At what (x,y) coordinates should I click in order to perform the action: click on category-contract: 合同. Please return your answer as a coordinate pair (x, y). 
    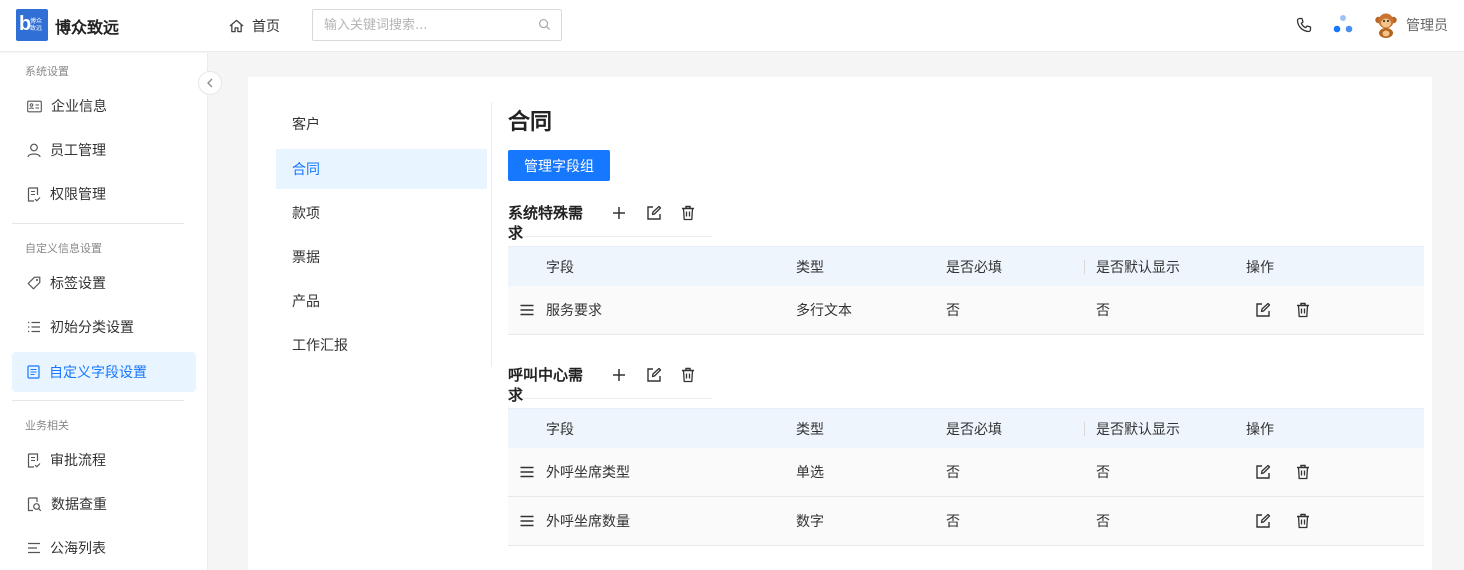
    Looking at the image, I should click on (381, 169).